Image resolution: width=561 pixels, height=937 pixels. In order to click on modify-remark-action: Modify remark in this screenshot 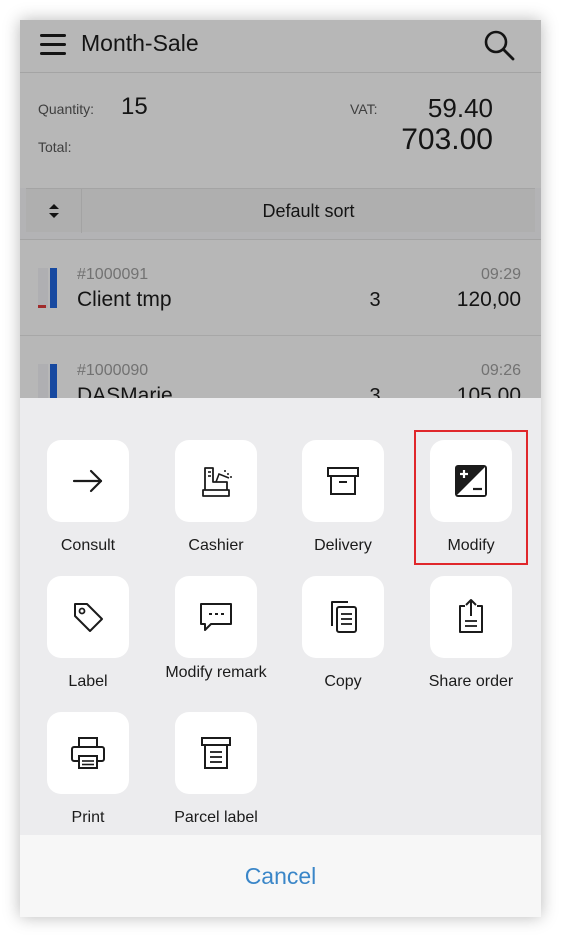, I will do `click(216, 629)`.